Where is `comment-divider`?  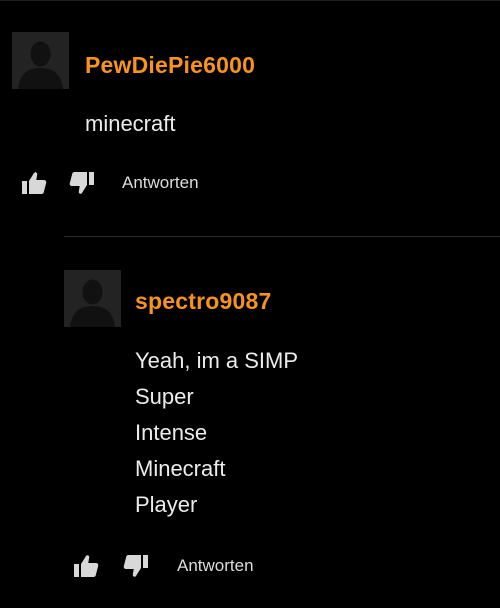 comment-divider is located at coordinates (282, 236).